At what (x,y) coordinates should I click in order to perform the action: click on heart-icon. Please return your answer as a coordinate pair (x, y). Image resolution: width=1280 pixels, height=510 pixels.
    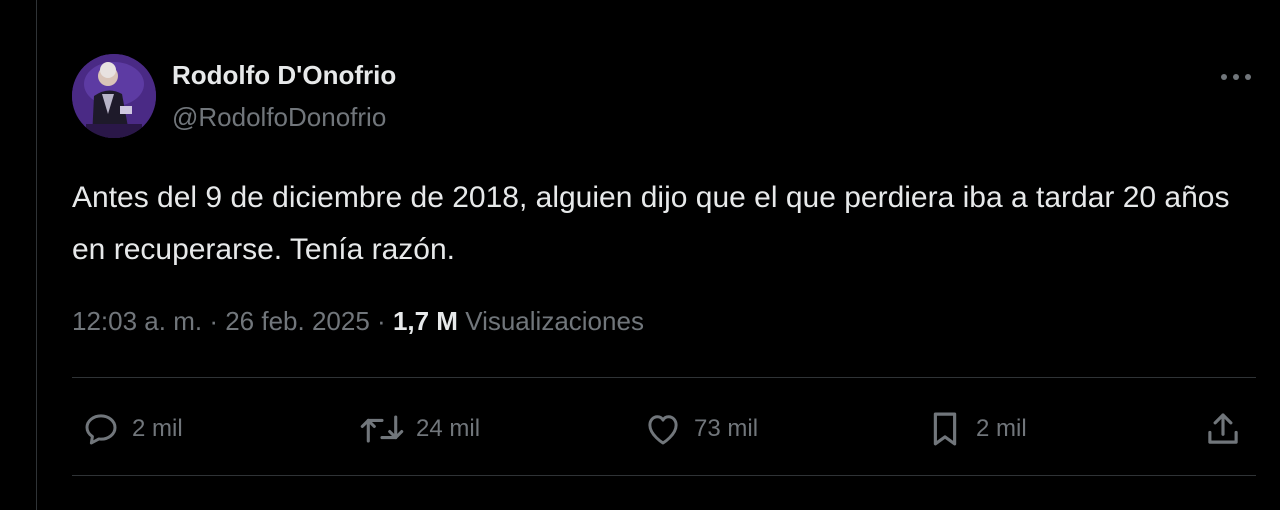
    Looking at the image, I should click on (663, 430).